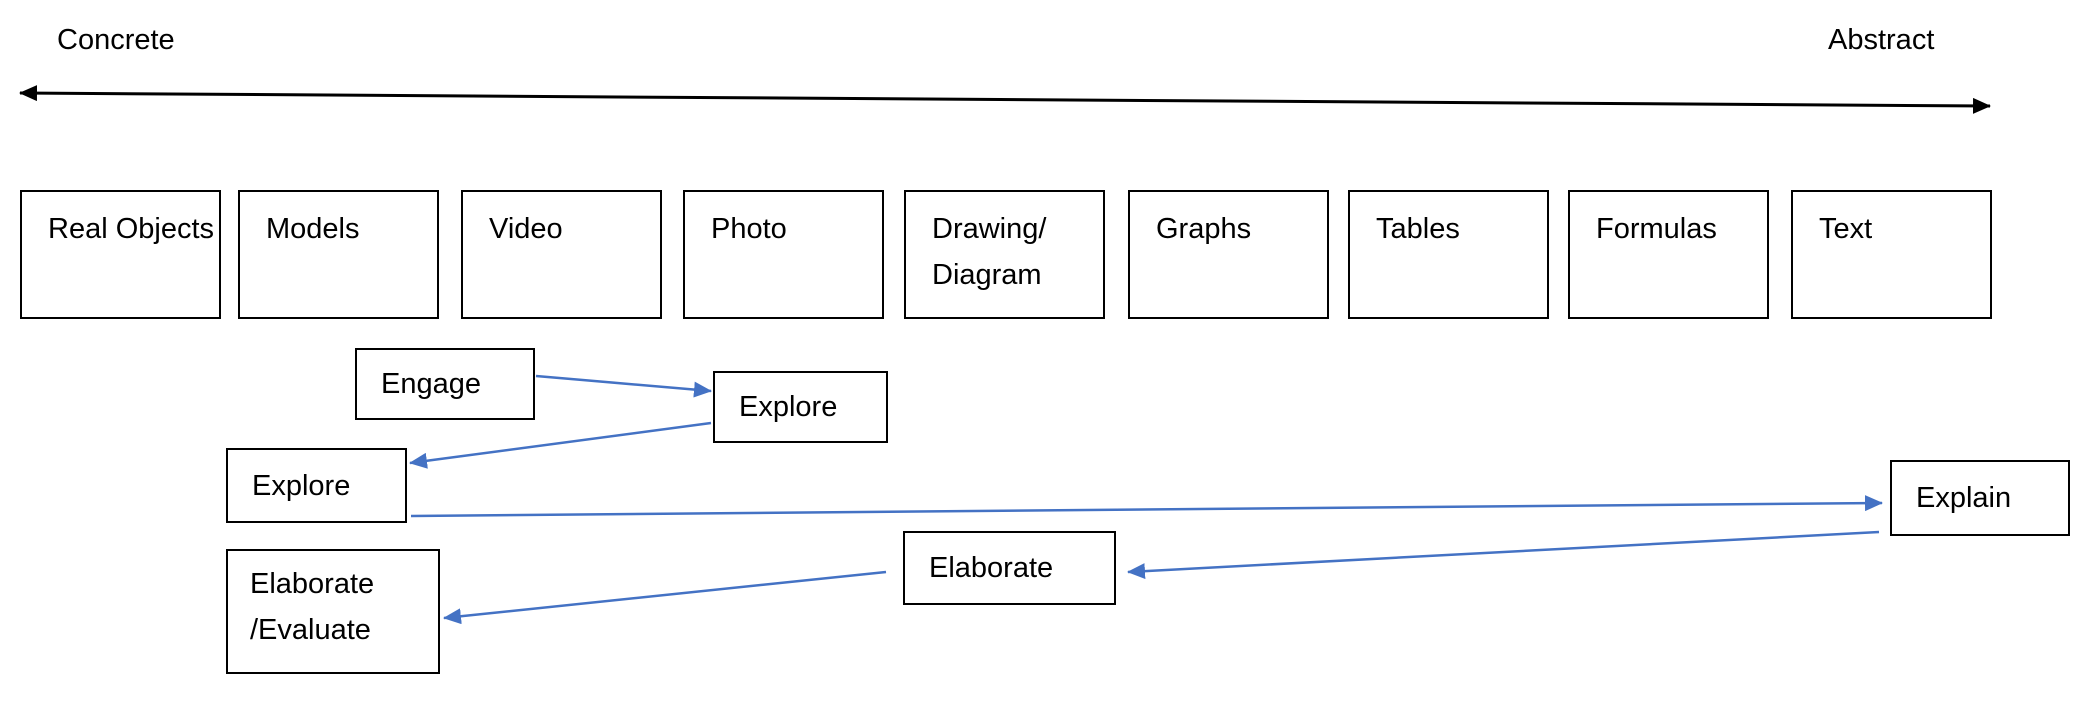  What do you see at coordinates (1004, 254) in the screenshot?
I see `representation-drawing-diagram: Drawing/ Diagram` at bounding box center [1004, 254].